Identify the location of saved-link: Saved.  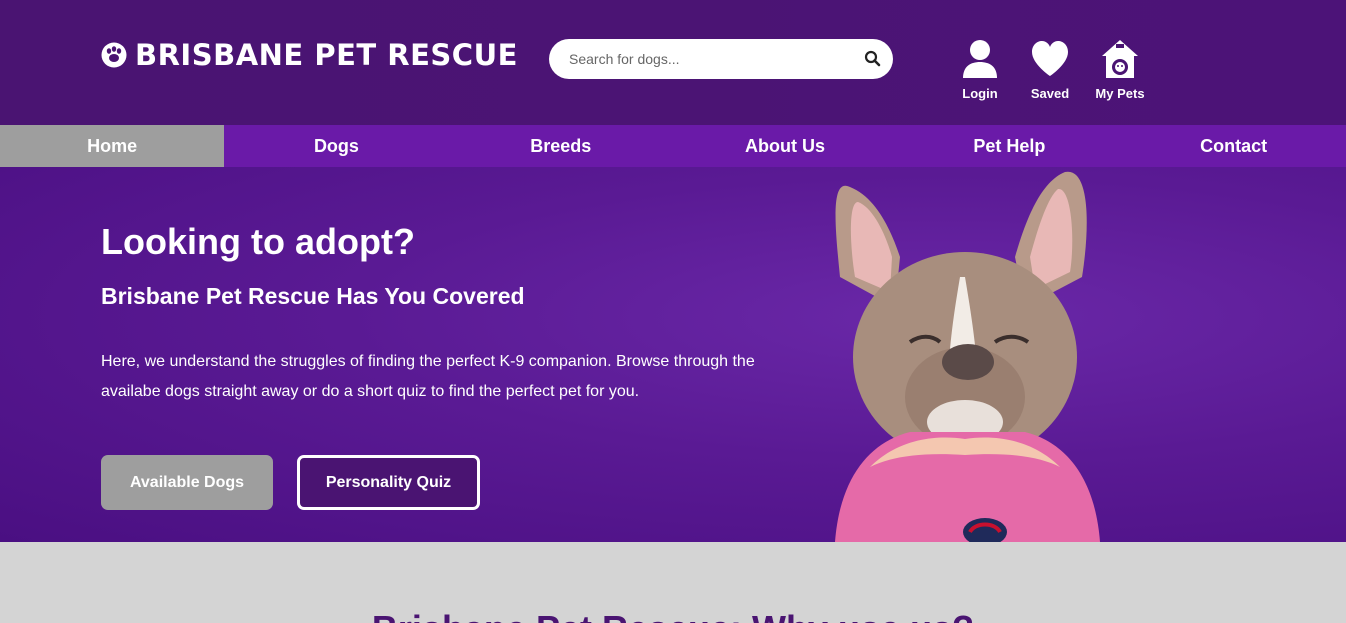
(1050, 69).